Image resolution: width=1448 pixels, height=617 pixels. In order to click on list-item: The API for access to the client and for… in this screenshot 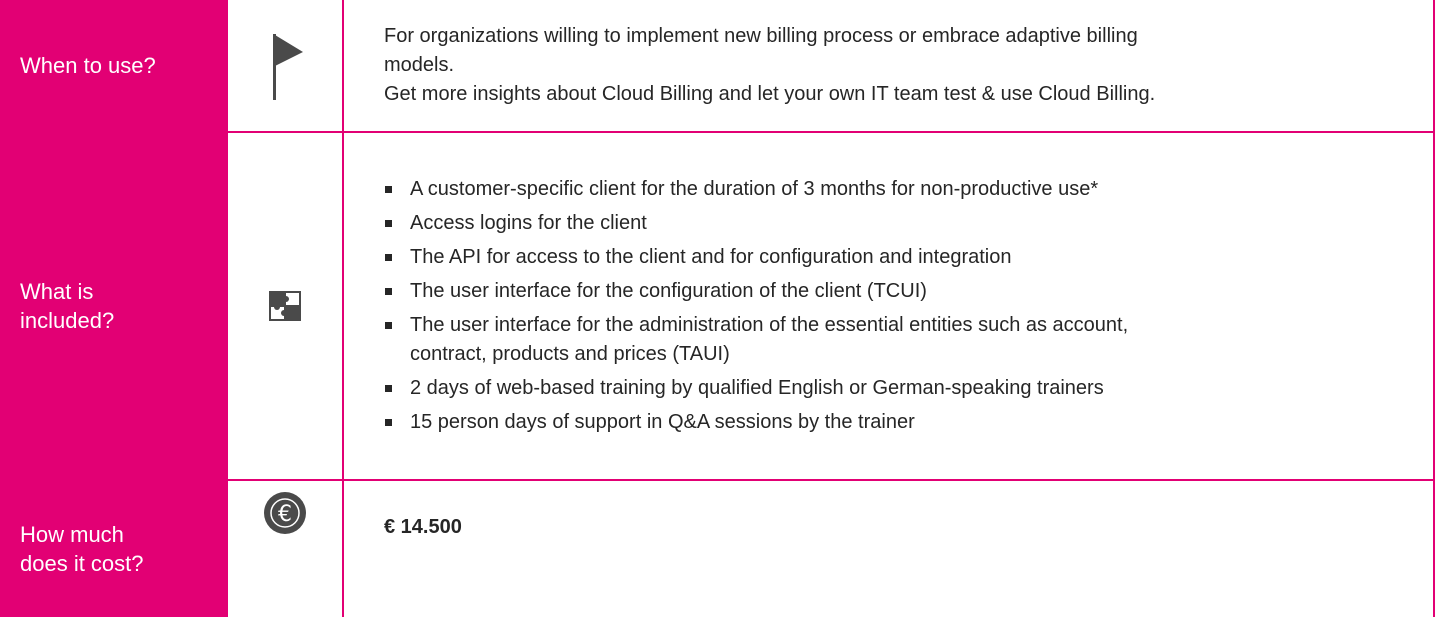, I will do `click(756, 257)`.